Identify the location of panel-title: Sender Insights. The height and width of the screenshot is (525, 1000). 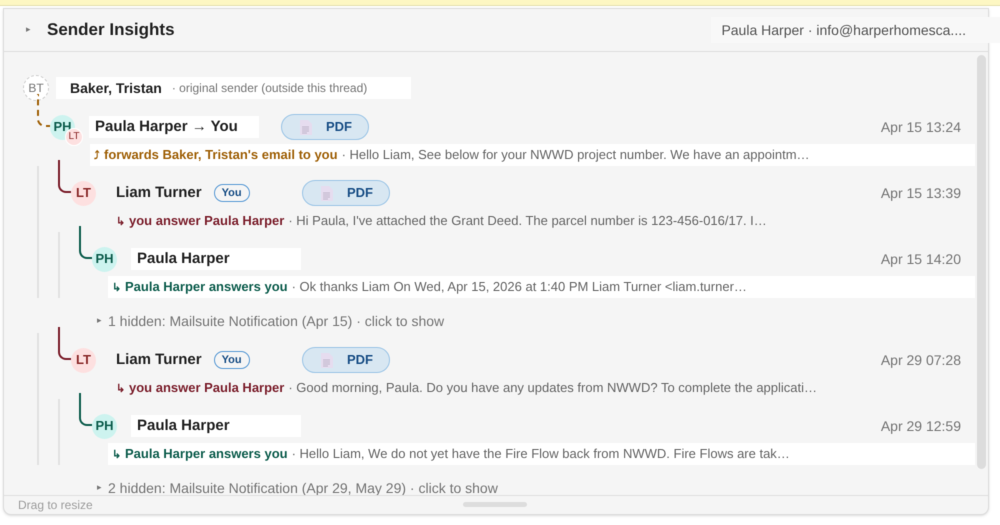
(111, 30).